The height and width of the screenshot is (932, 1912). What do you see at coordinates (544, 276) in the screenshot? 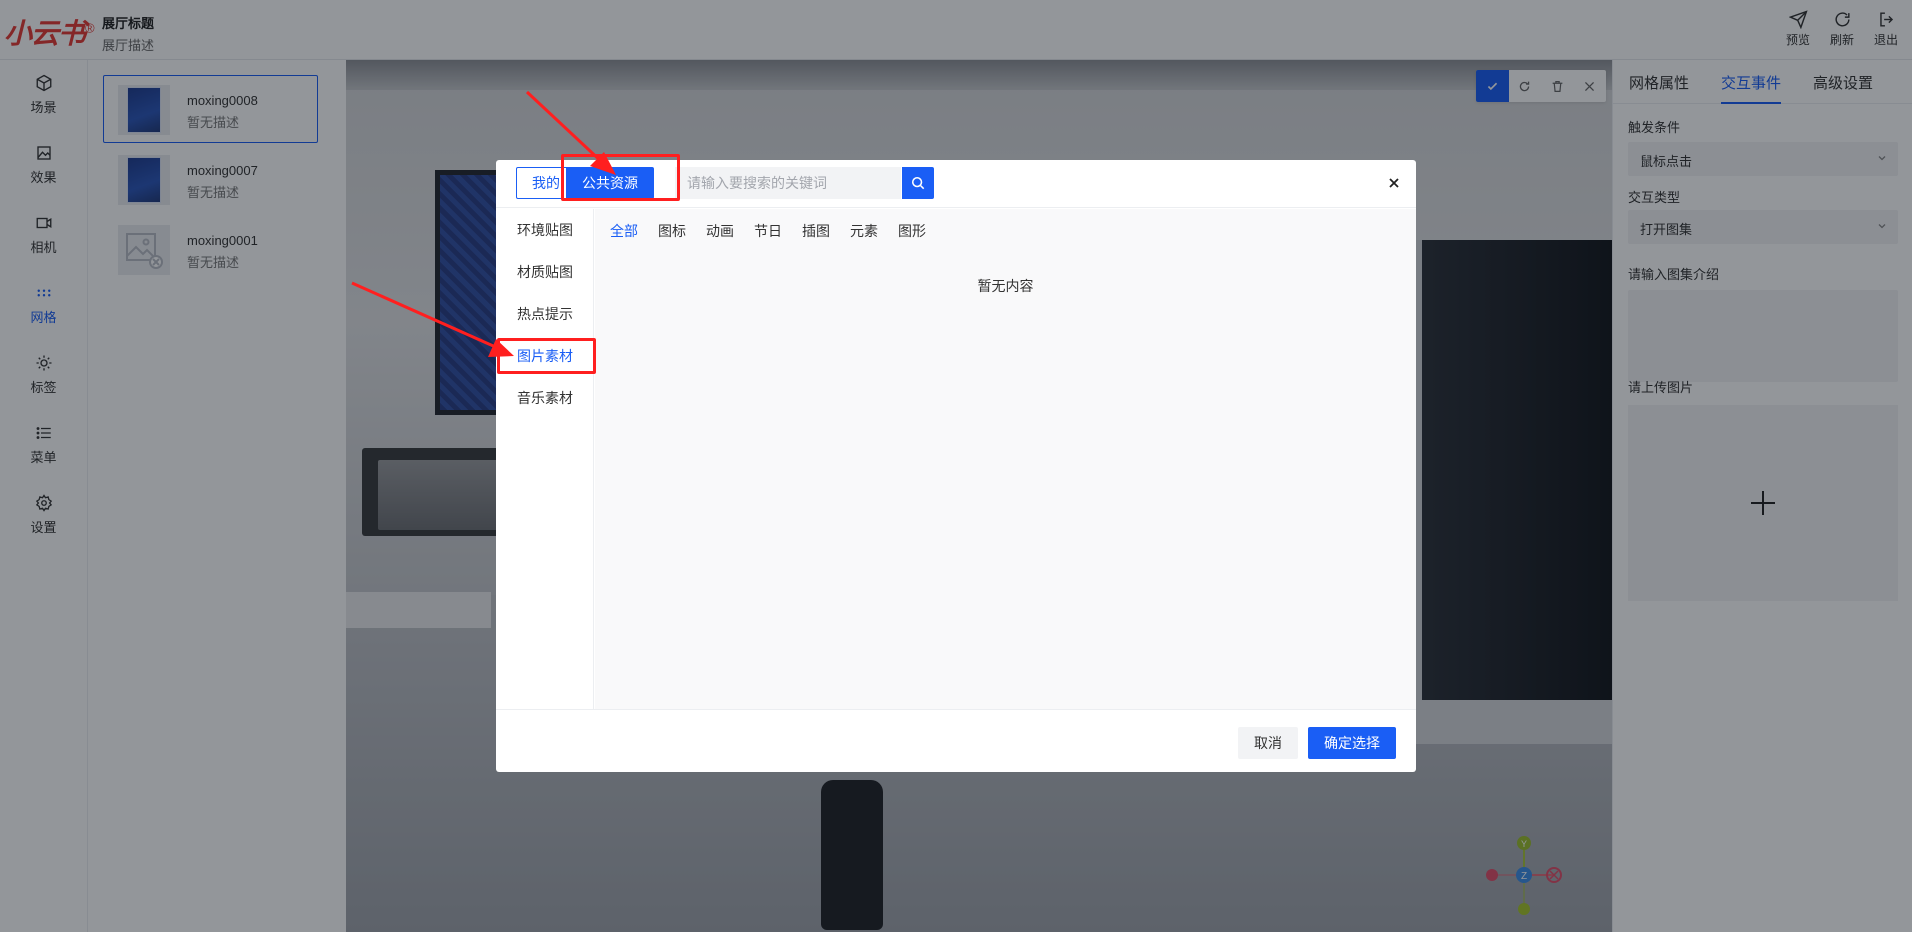
I see `category-material-map: 材质贴图` at bounding box center [544, 276].